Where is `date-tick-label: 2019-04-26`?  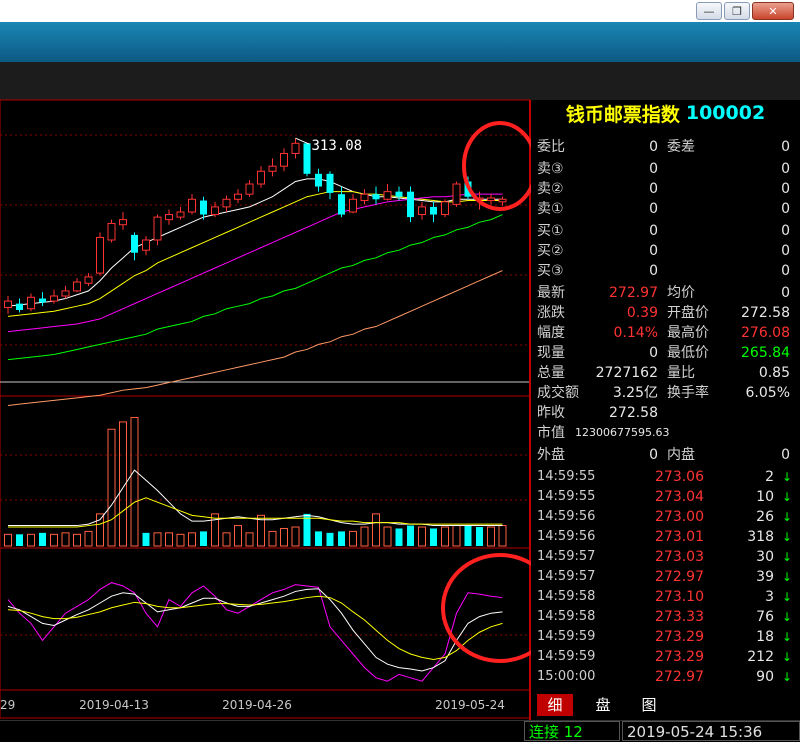
date-tick-label: 2019-04-26 is located at coordinates (257, 705).